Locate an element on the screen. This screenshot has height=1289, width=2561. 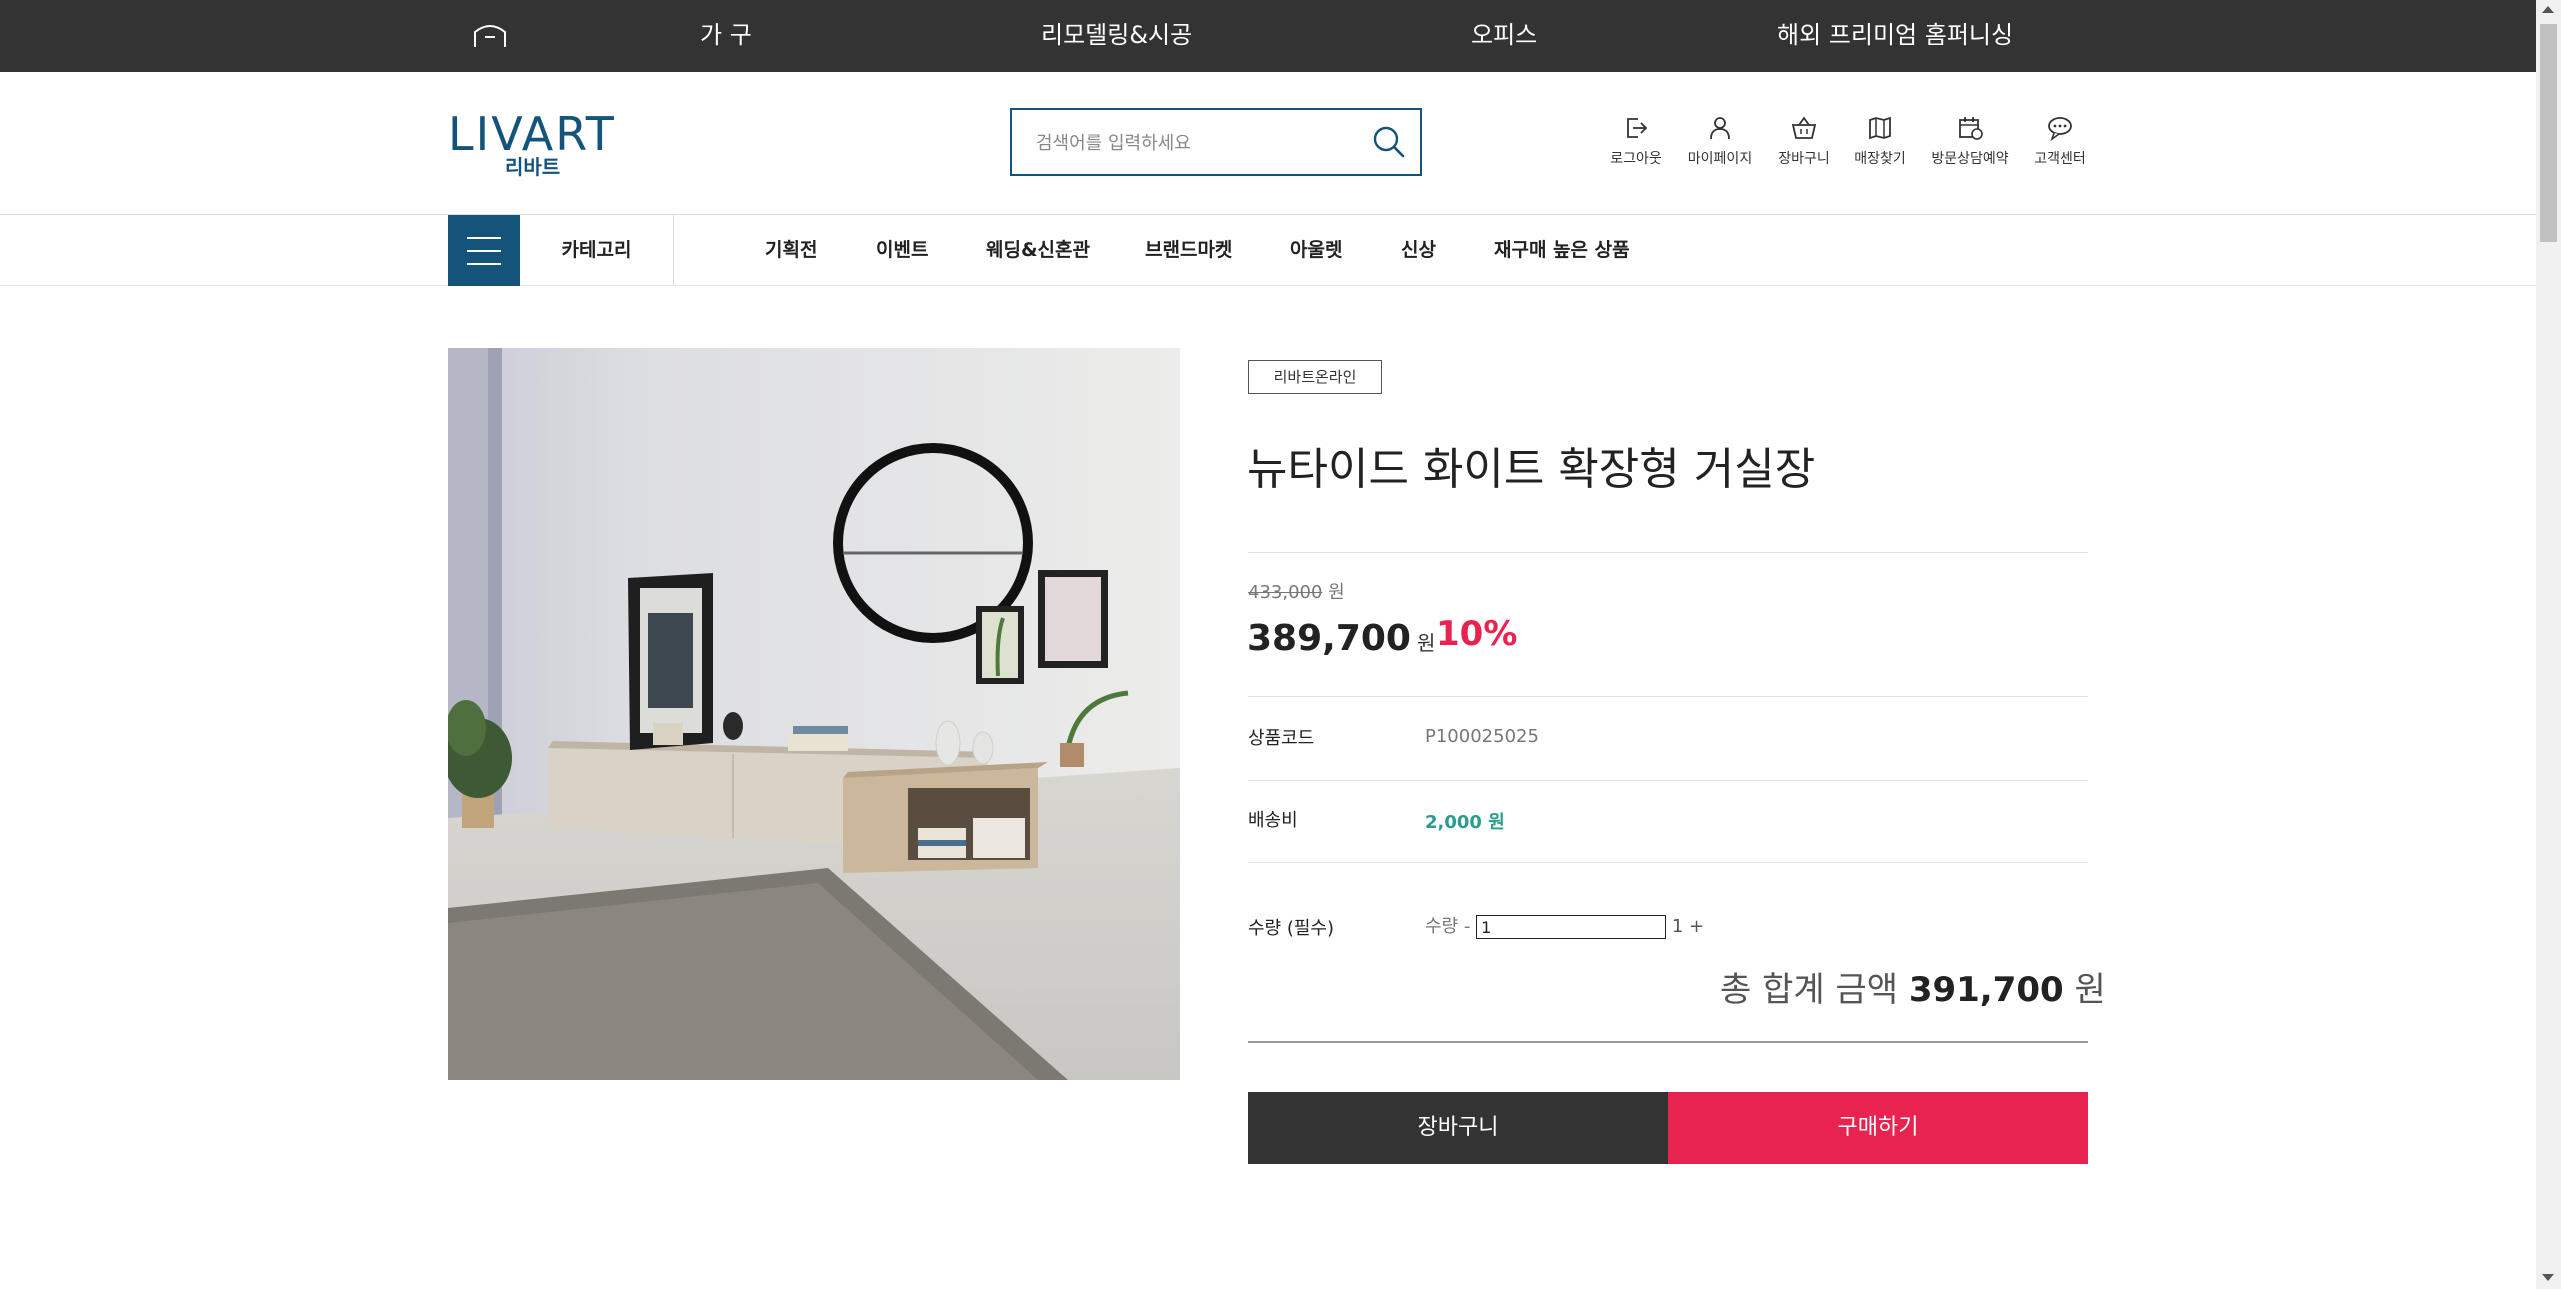
catnav-events: 이벤트 is located at coordinates (902, 250).